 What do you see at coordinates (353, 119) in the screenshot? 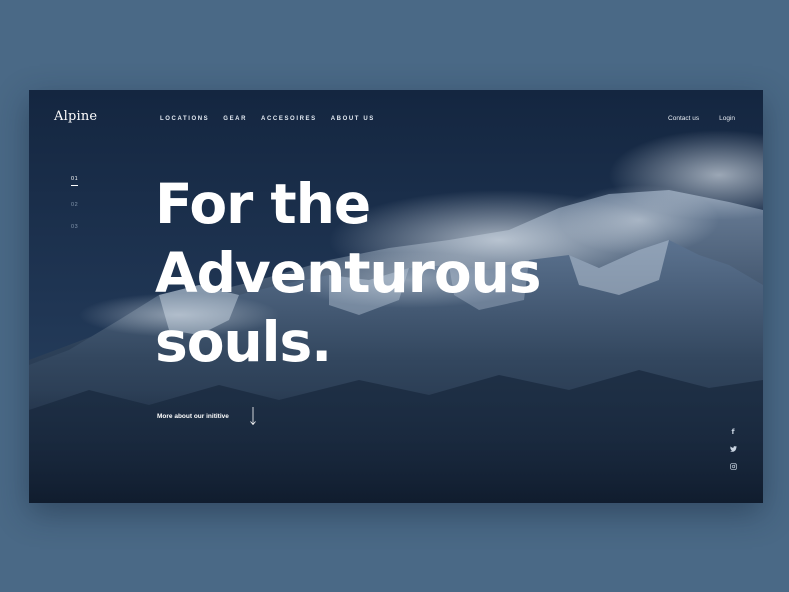
I see `nav-item-about-us: ABOUT US` at bounding box center [353, 119].